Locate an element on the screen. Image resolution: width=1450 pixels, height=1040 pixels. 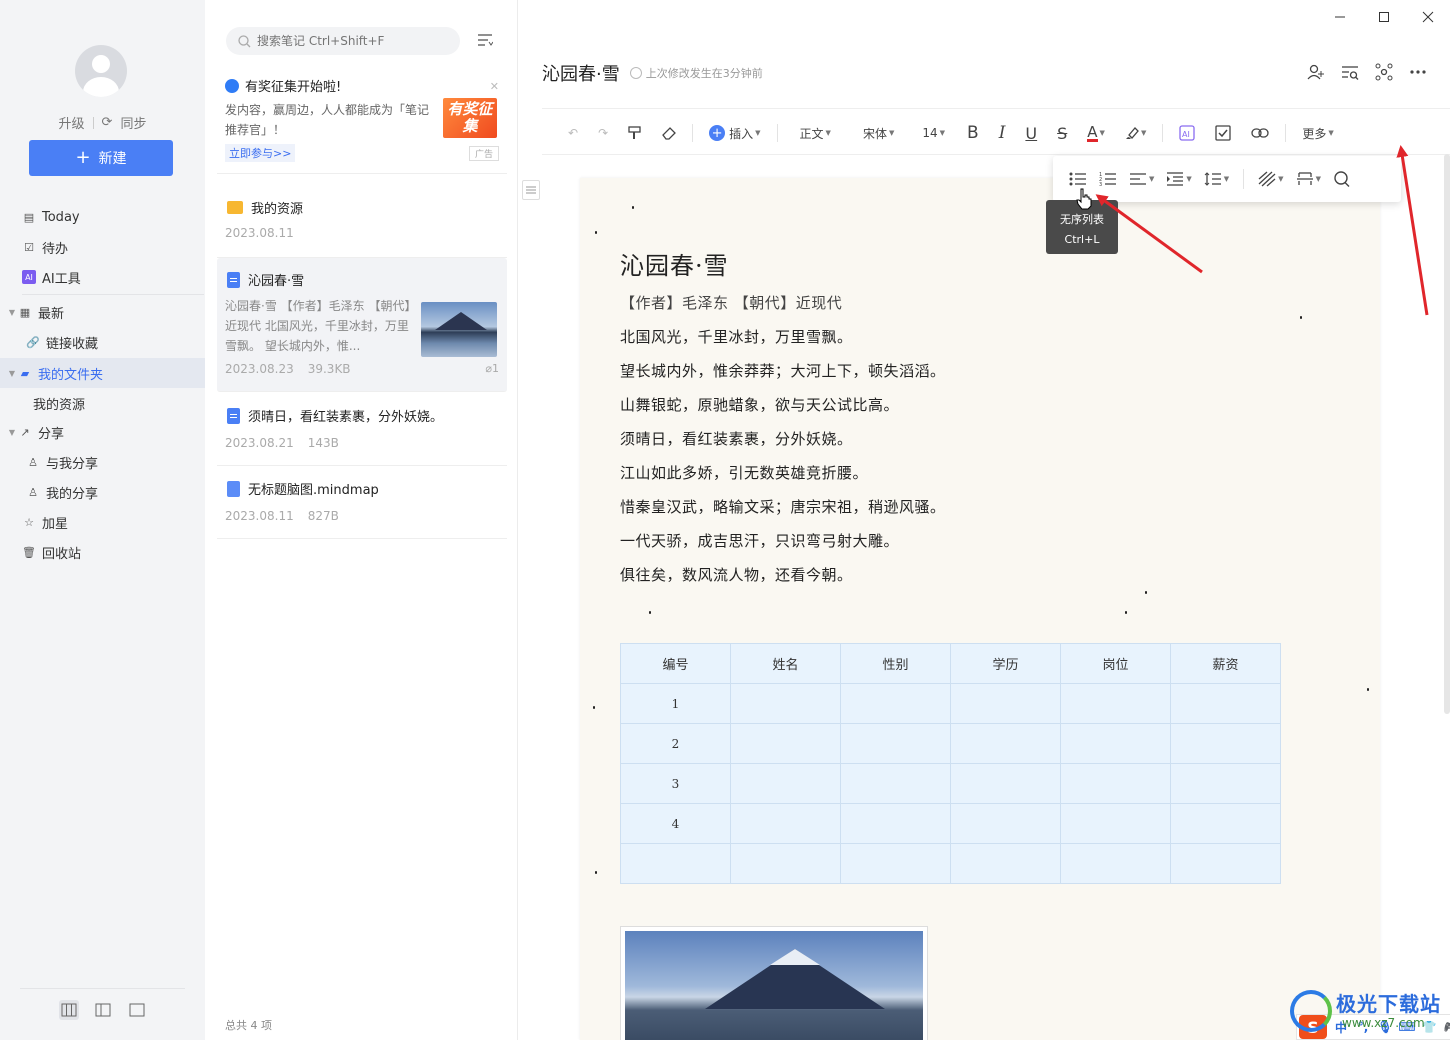
data-table: 编号 姓名 性别 学历 岗位 薪资 1234 is located at coordinates (950, 763).